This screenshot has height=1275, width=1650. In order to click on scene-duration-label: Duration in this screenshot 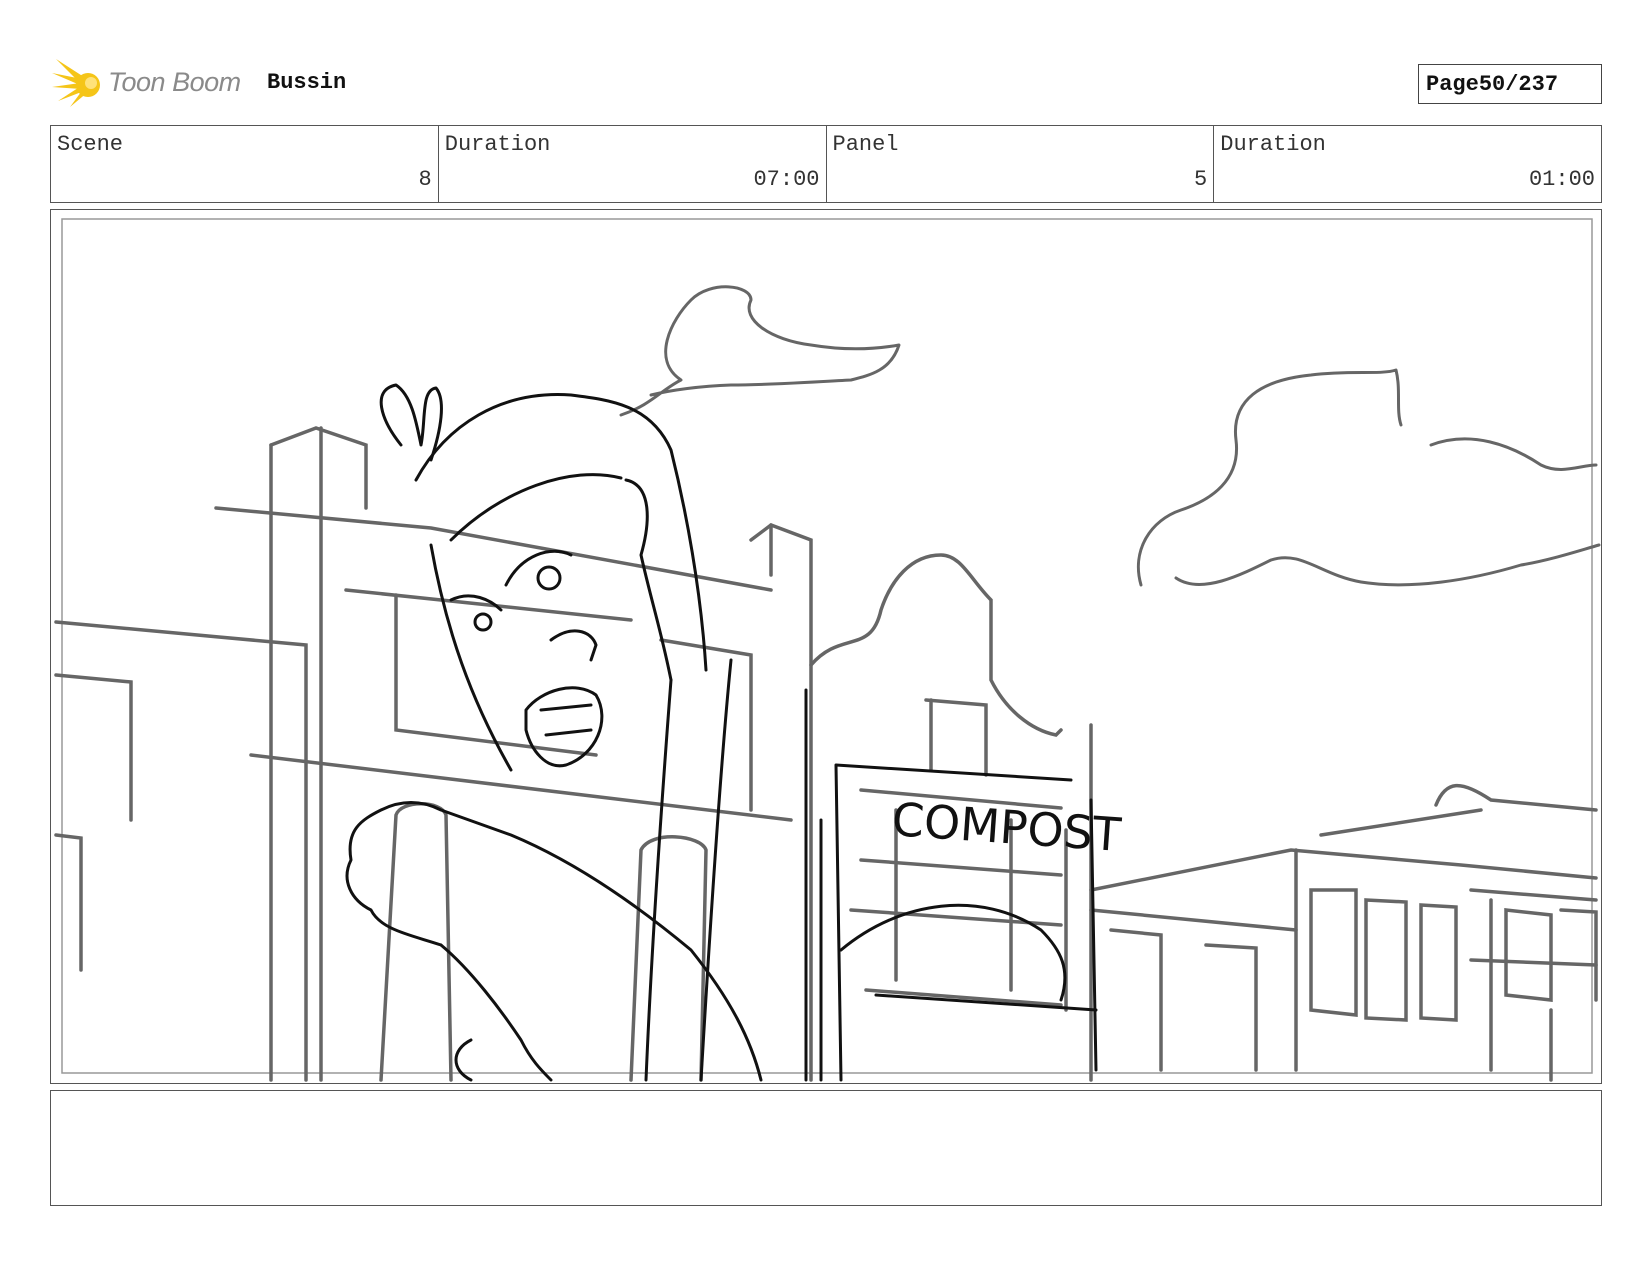, I will do `click(497, 144)`.